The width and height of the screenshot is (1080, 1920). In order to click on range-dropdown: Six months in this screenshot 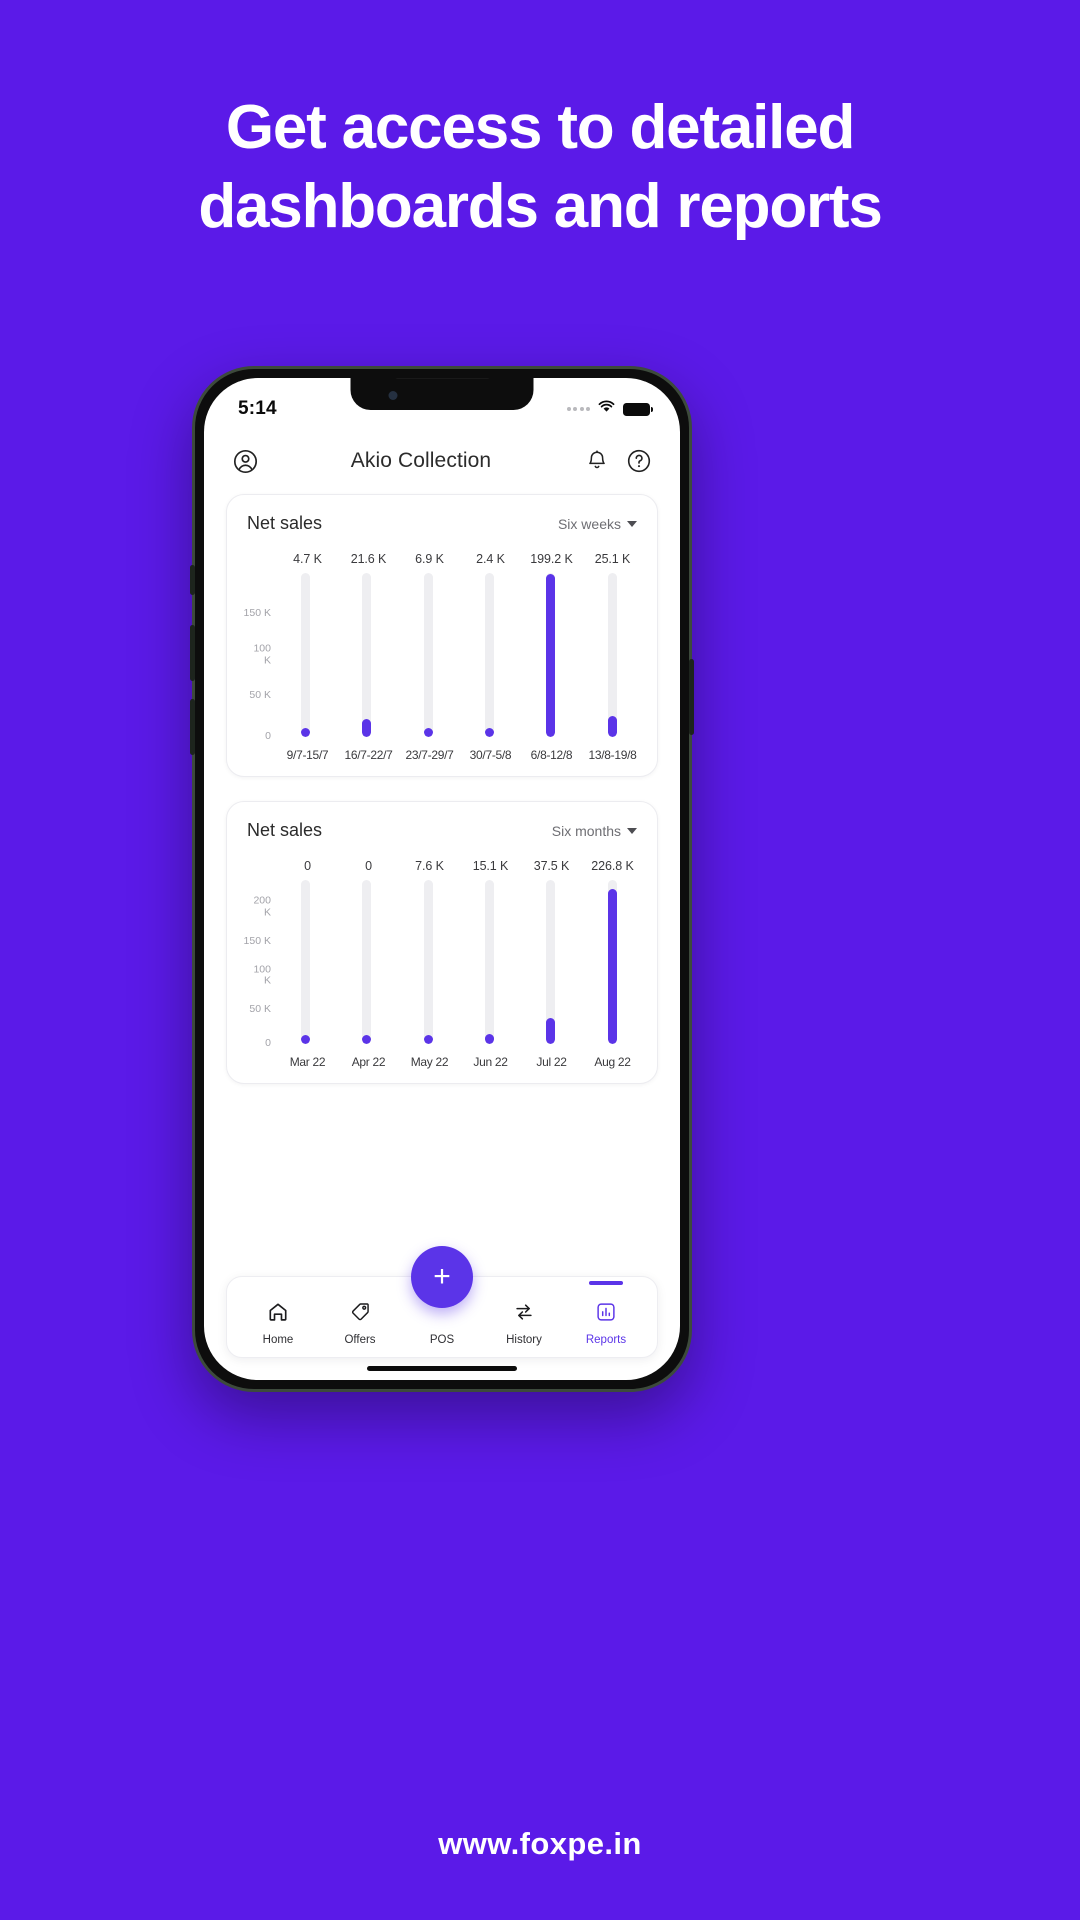, I will do `click(594, 831)`.